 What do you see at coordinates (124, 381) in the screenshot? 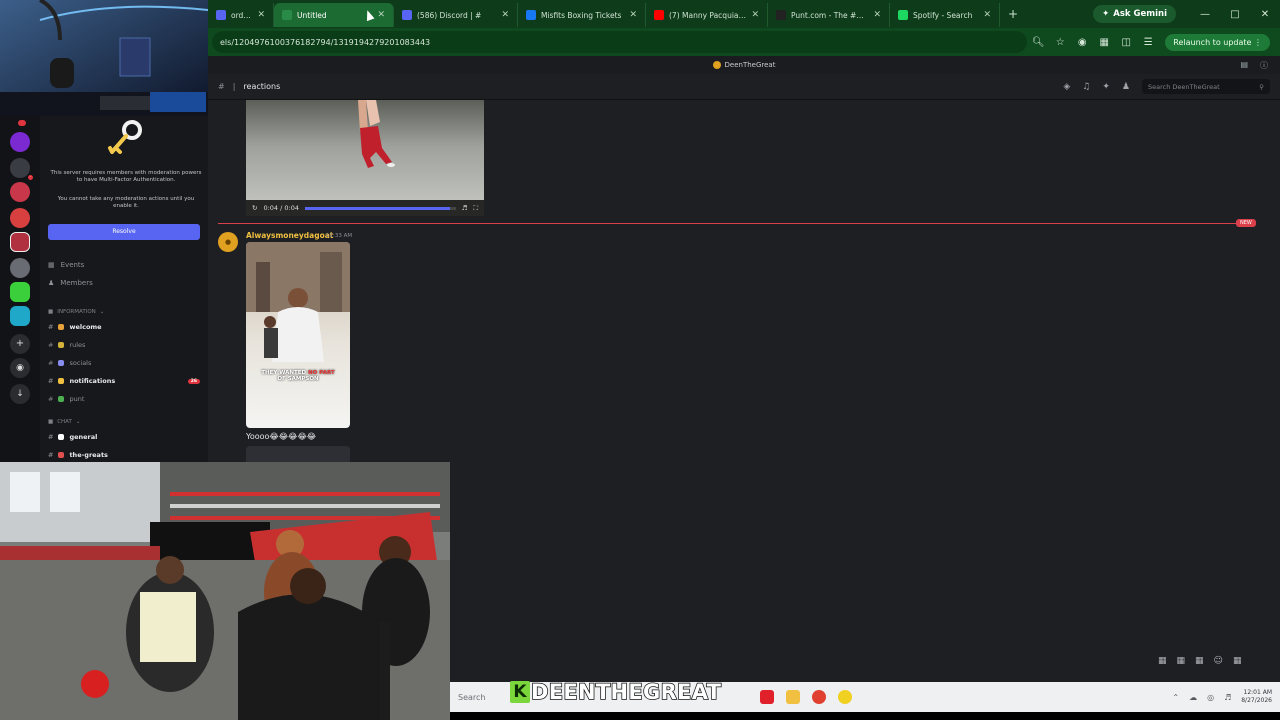
I see `channel-item-notifications: # notifications 26` at bounding box center [124, 381].